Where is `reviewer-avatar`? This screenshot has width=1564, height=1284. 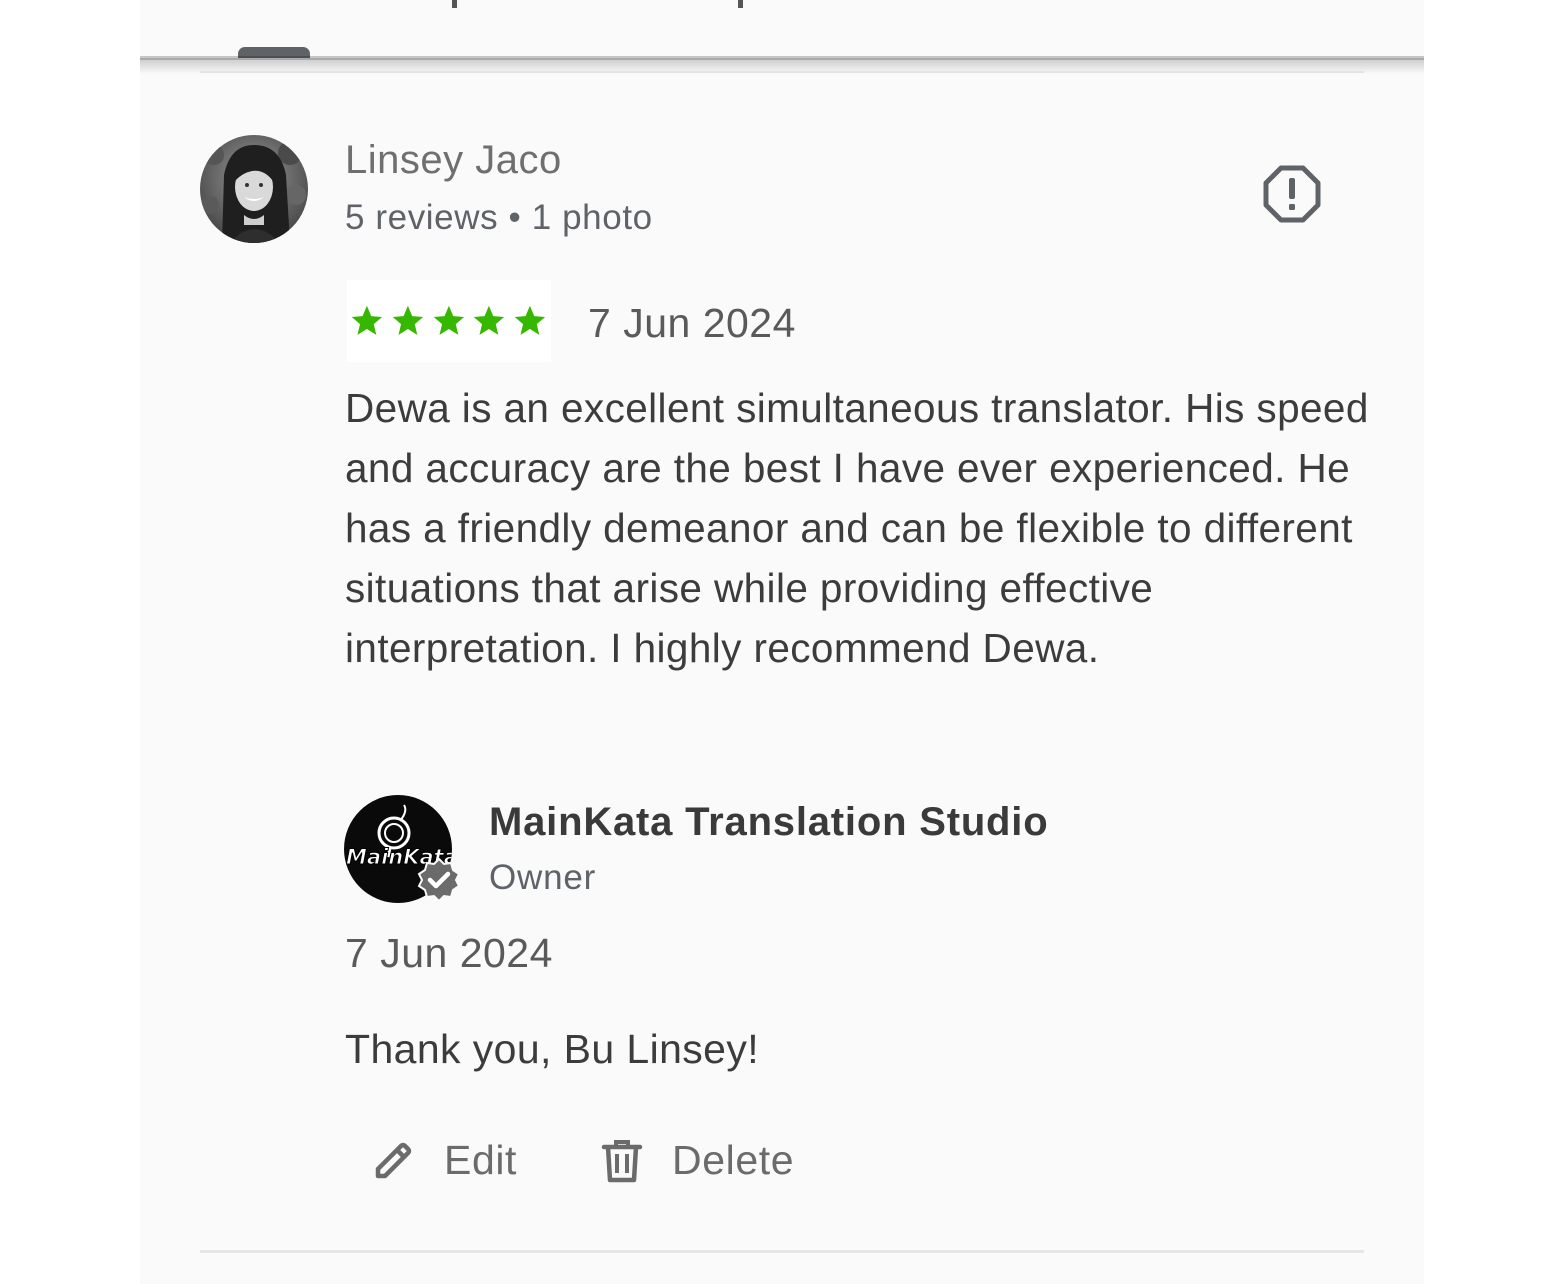 reviewer-avatar is located at coordinates (254, 189).